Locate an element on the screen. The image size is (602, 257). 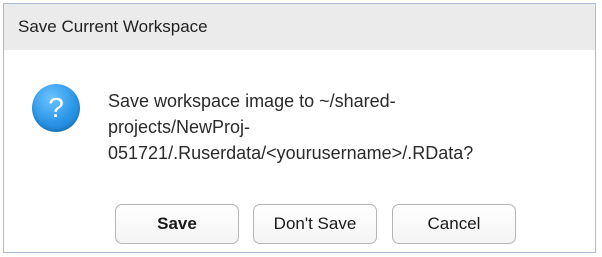
dialog-title: Save Current Workspace is located at coordinates (113, 26).